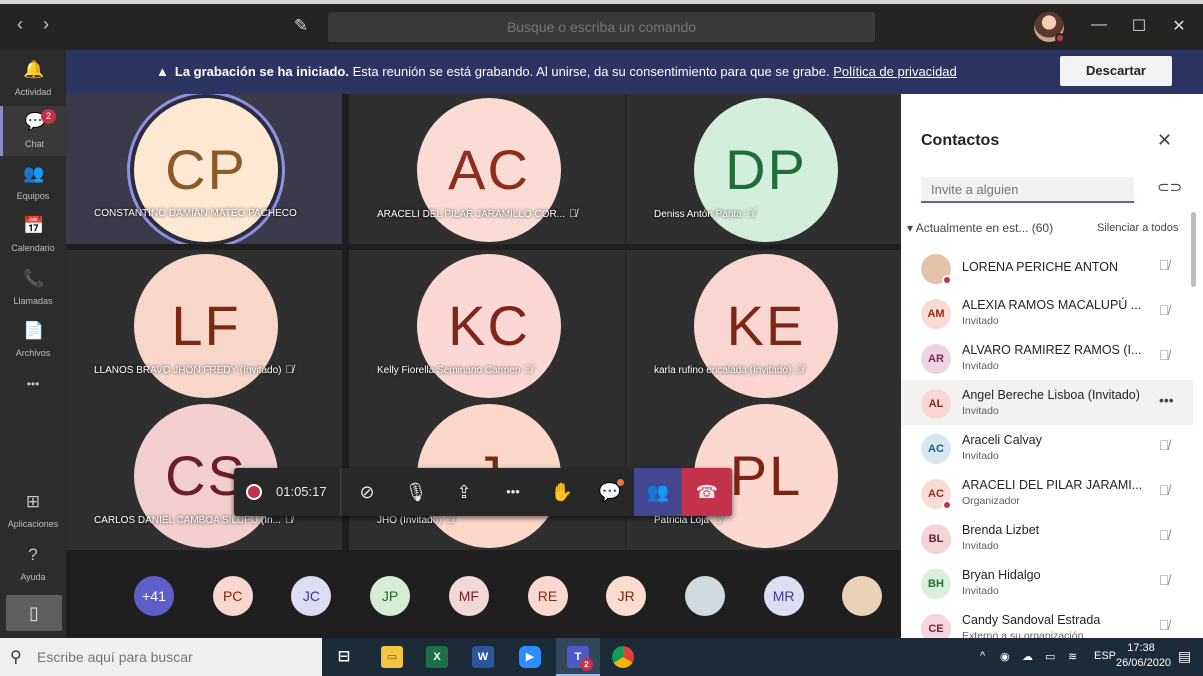 The height and width of the screenshot is (676, 1203). Describe the element at coordinates (530, 657) in the screenshot. I see `zoom-icon: ▶` at that location.